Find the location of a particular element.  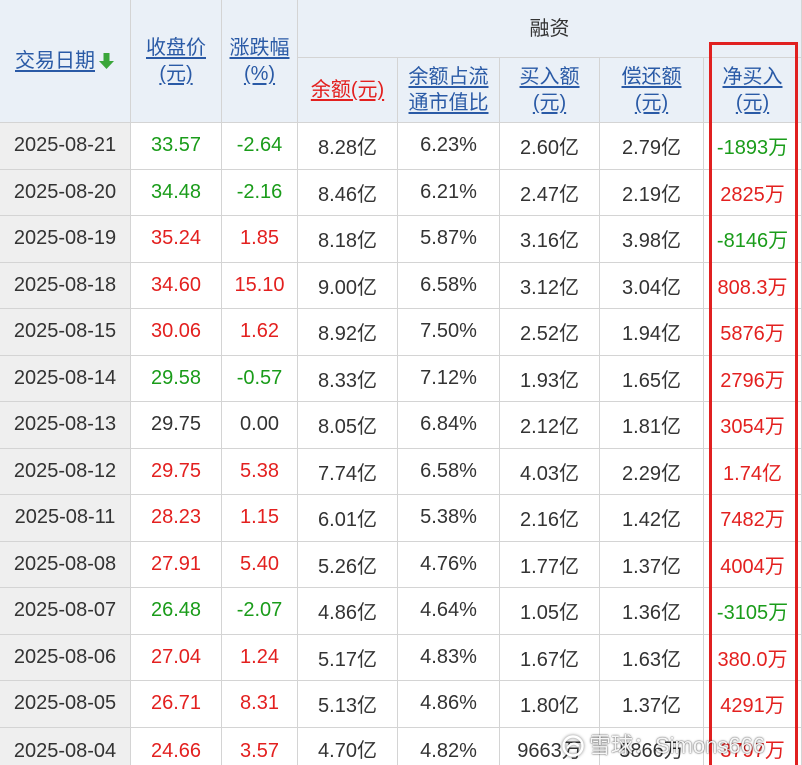

net-buy-header: 净买入 (元) is located at coordinates (753, 90).